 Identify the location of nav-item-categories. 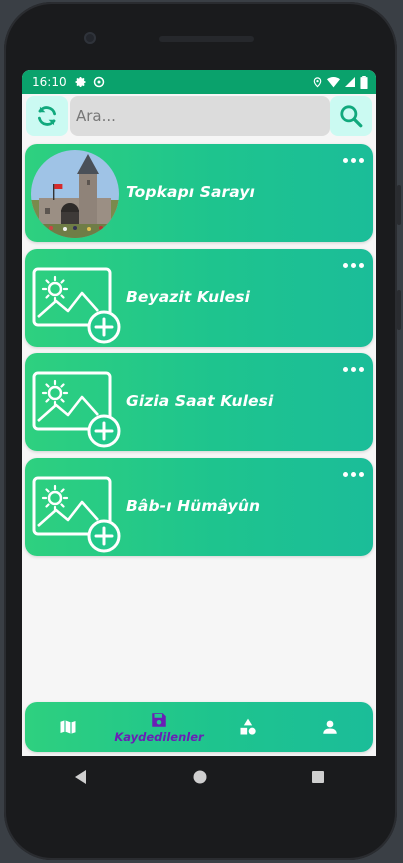
(248, 727).